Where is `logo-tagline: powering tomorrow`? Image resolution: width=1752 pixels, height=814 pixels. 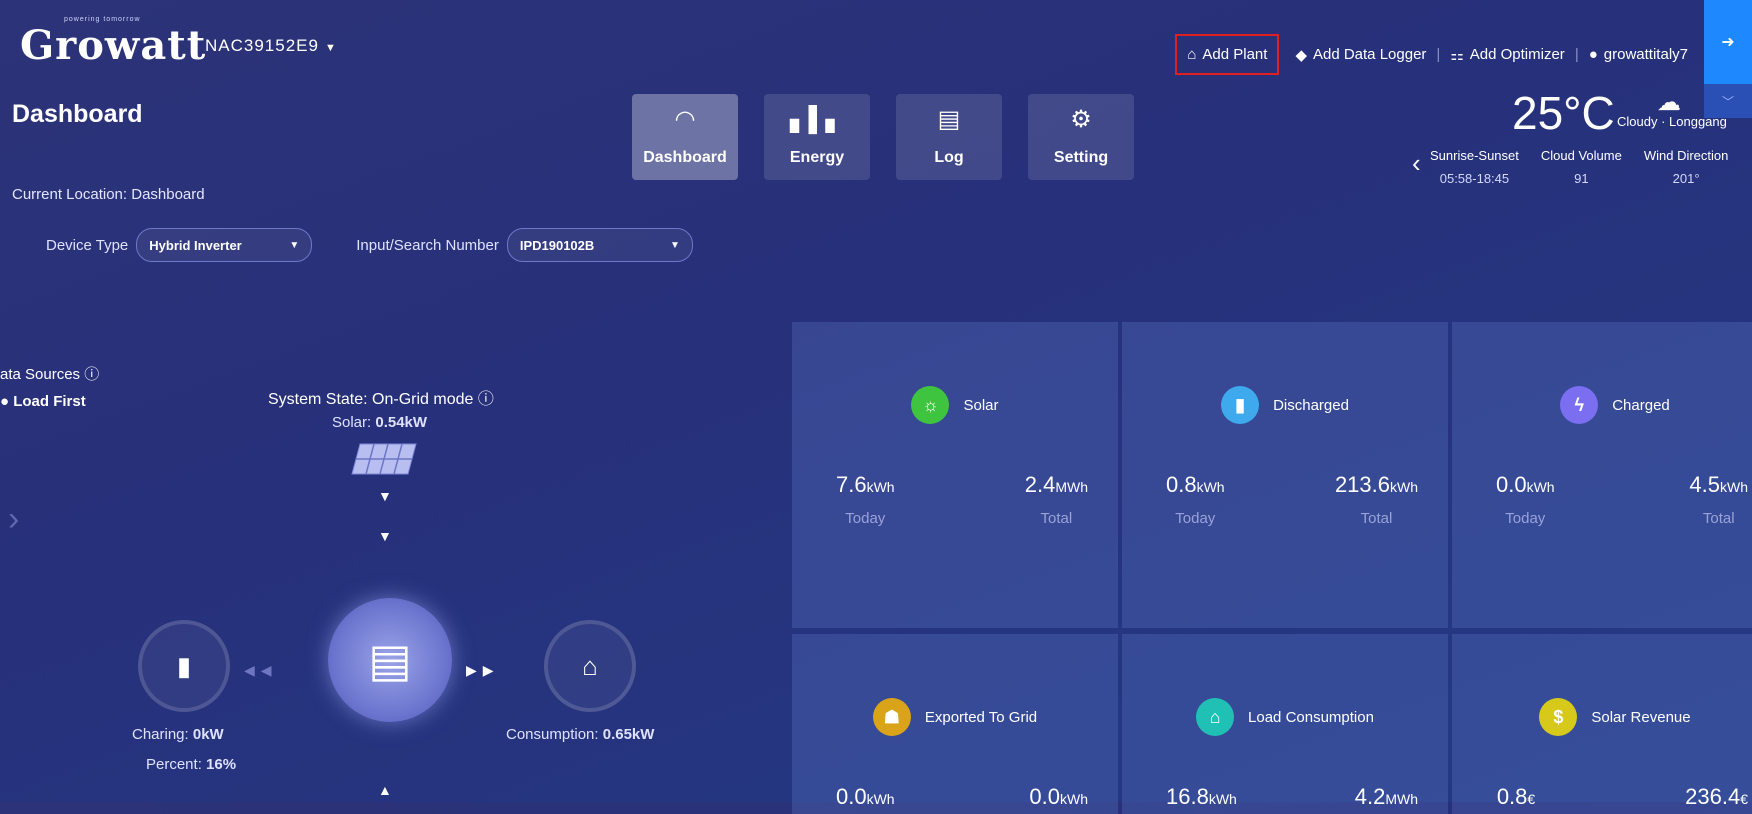
logo-tagline: powering tomorrow is located at coordinates (102, 19).